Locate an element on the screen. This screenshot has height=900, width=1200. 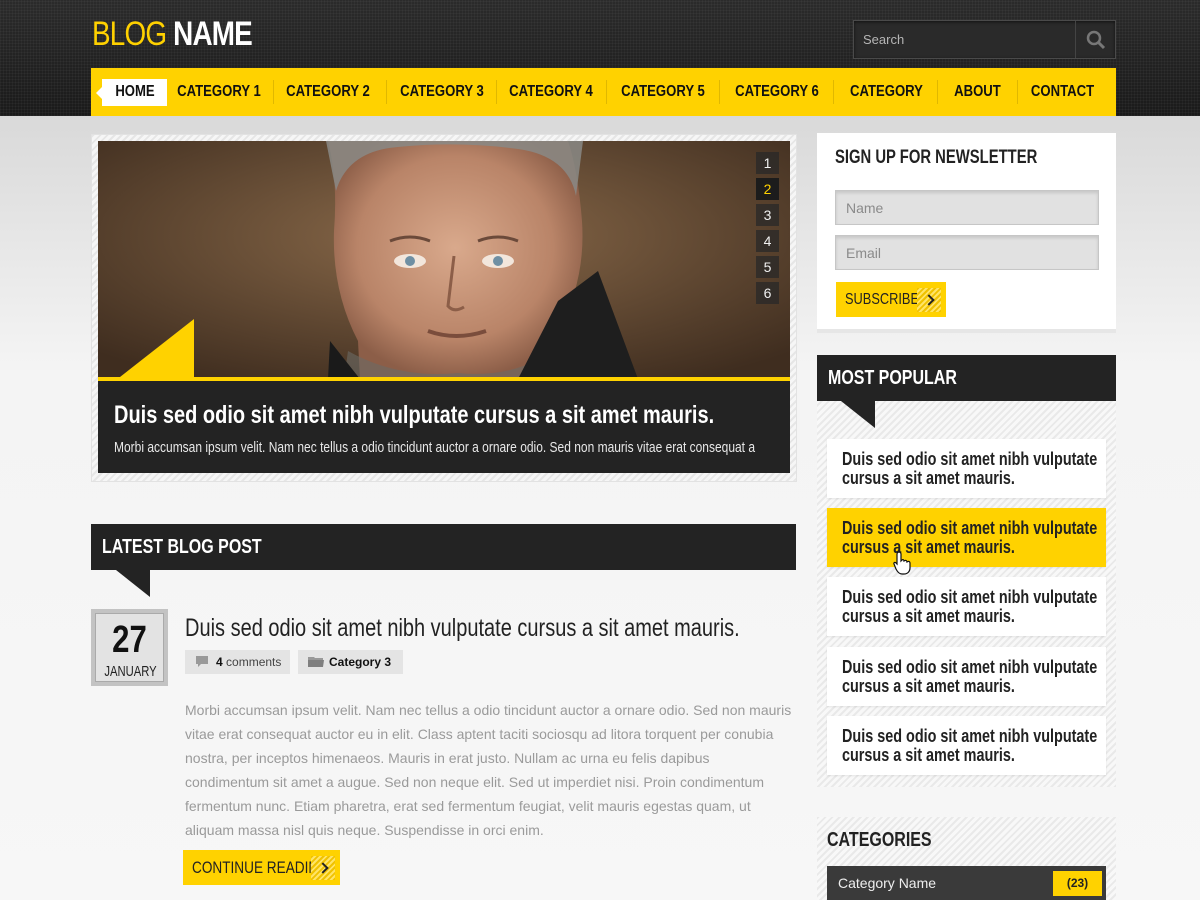
nav-item-about: ABOUT is located at coordinates (977, 92).